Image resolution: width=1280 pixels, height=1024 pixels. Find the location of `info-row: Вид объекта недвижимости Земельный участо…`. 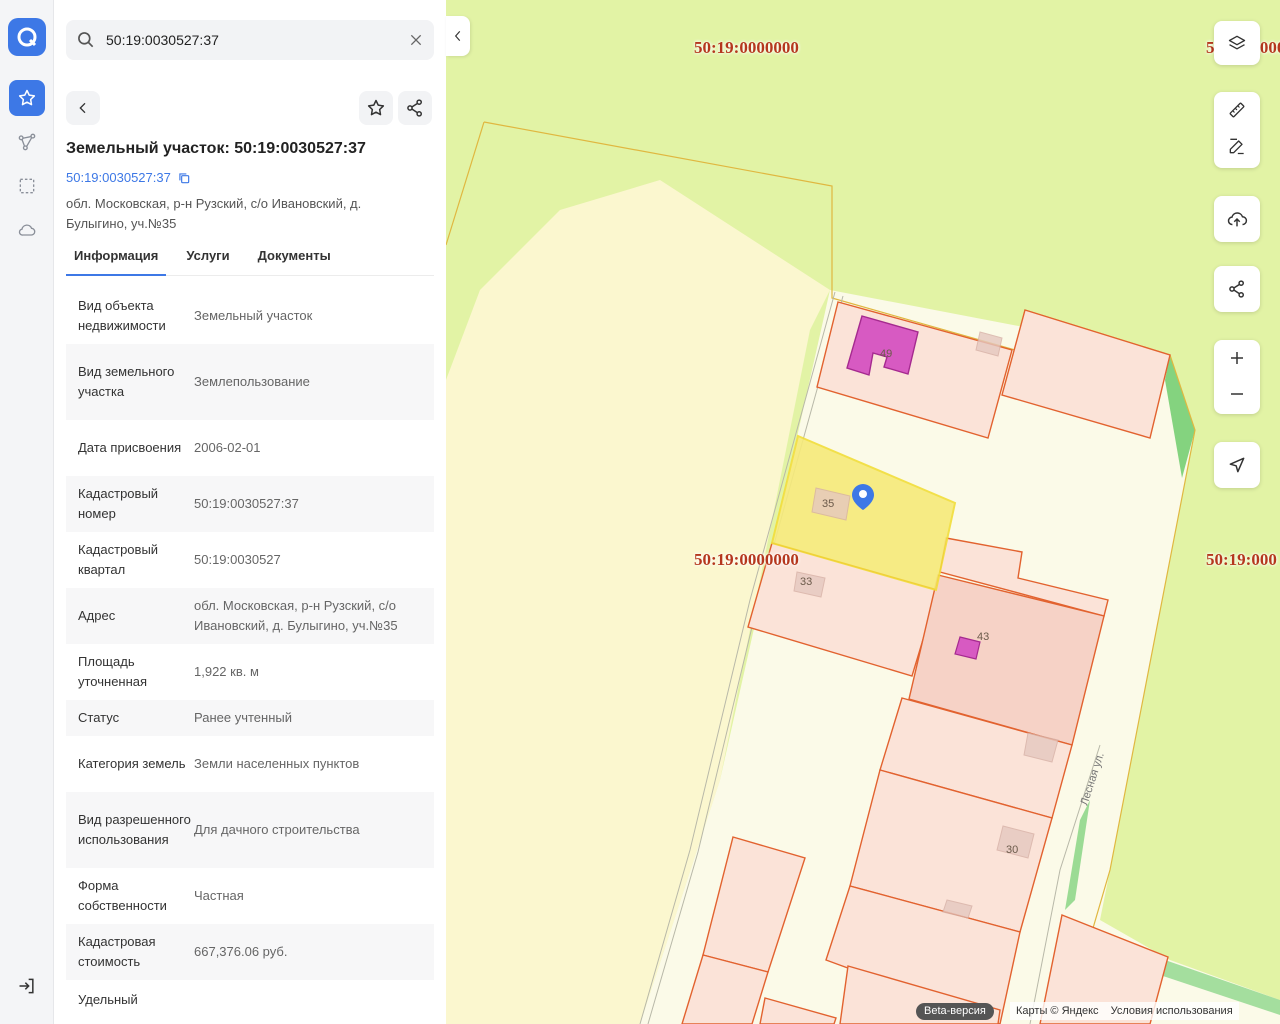

info-row: Вид объекта недвижимости Земельный участо… is located at coordinates (250, 316).